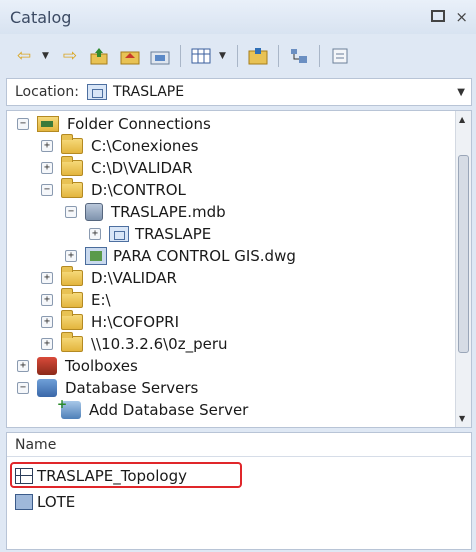 The image size is (476, 552). I want to click on tree-item-c-d-validar: + C:\D\VALIDAR, so click(117, 167).